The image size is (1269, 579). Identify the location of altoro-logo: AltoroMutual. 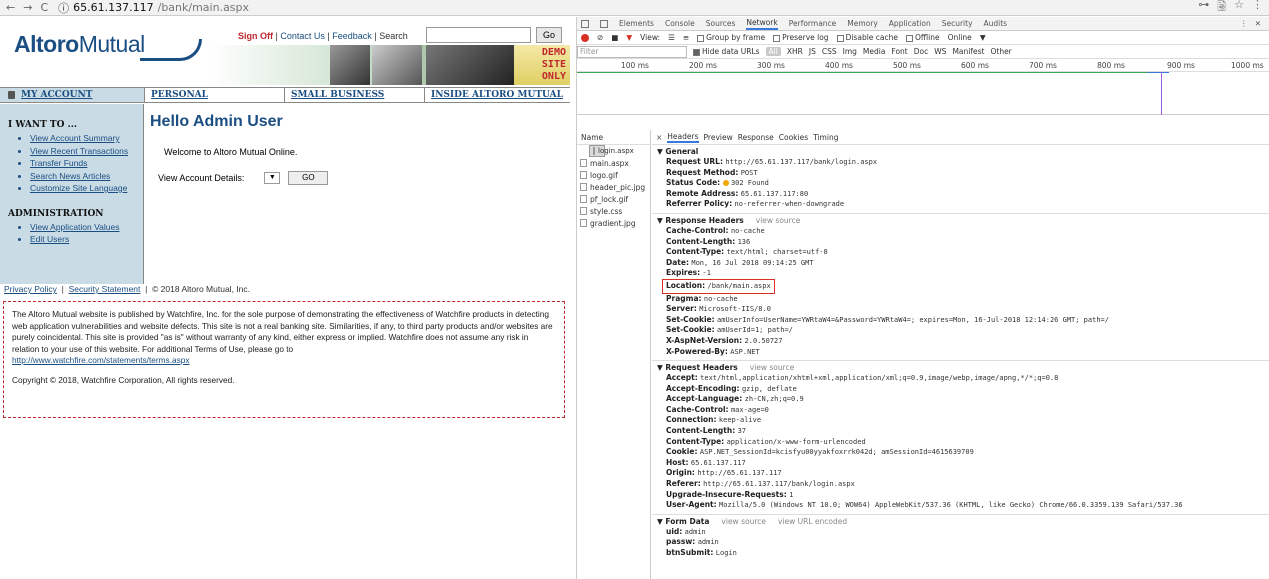
(79, 44).